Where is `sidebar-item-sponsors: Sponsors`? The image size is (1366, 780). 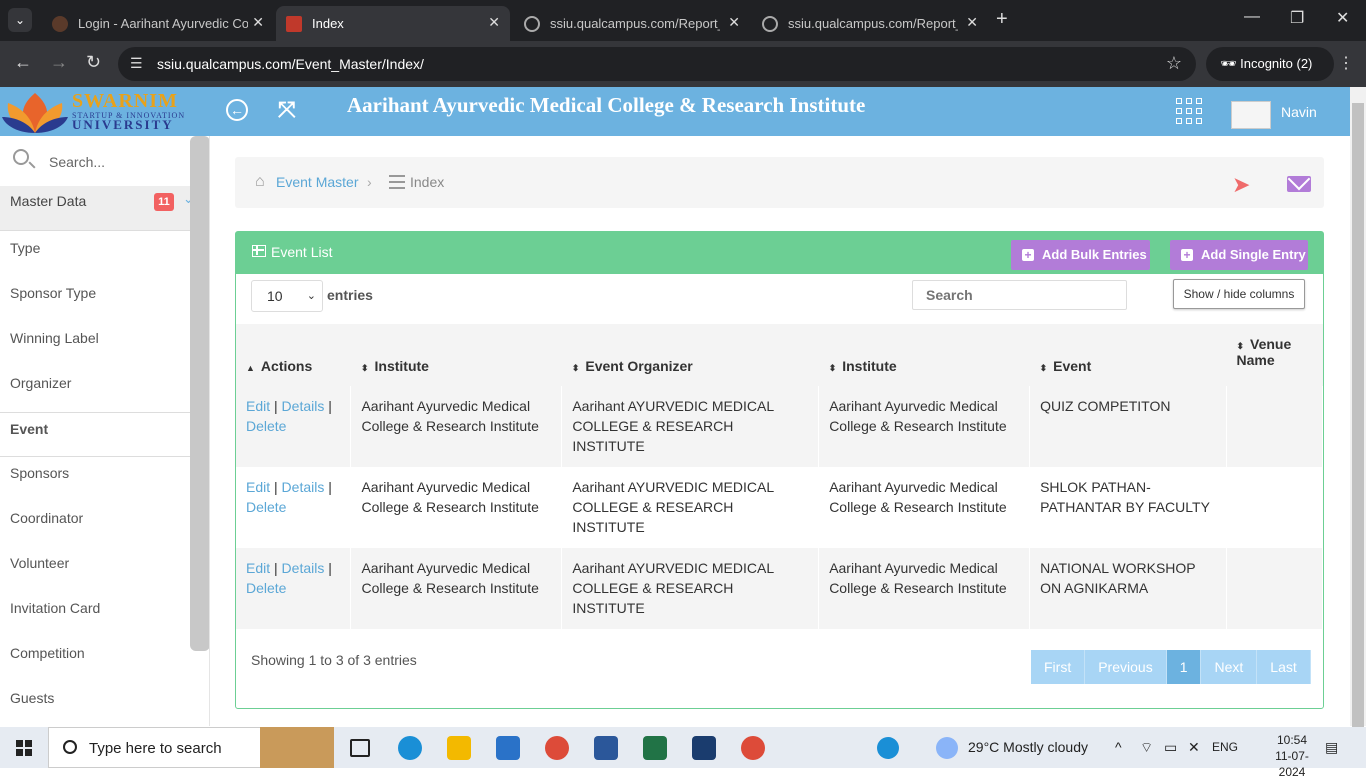 sidebar-item-sponsors: Sponsors is located at coordinates (104, 478).